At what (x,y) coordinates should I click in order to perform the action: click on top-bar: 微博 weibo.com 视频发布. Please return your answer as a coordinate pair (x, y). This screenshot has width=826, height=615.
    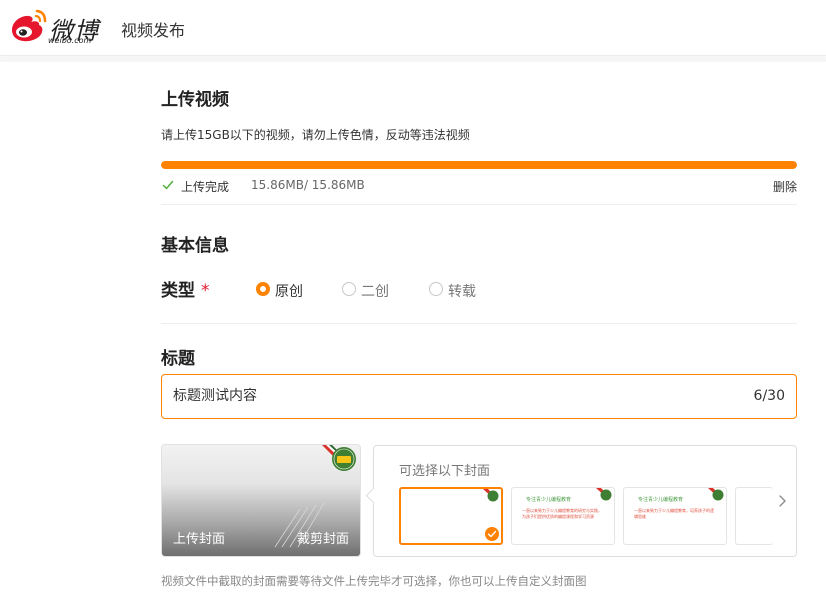
    Looking at the image, I should click on (413, 28).